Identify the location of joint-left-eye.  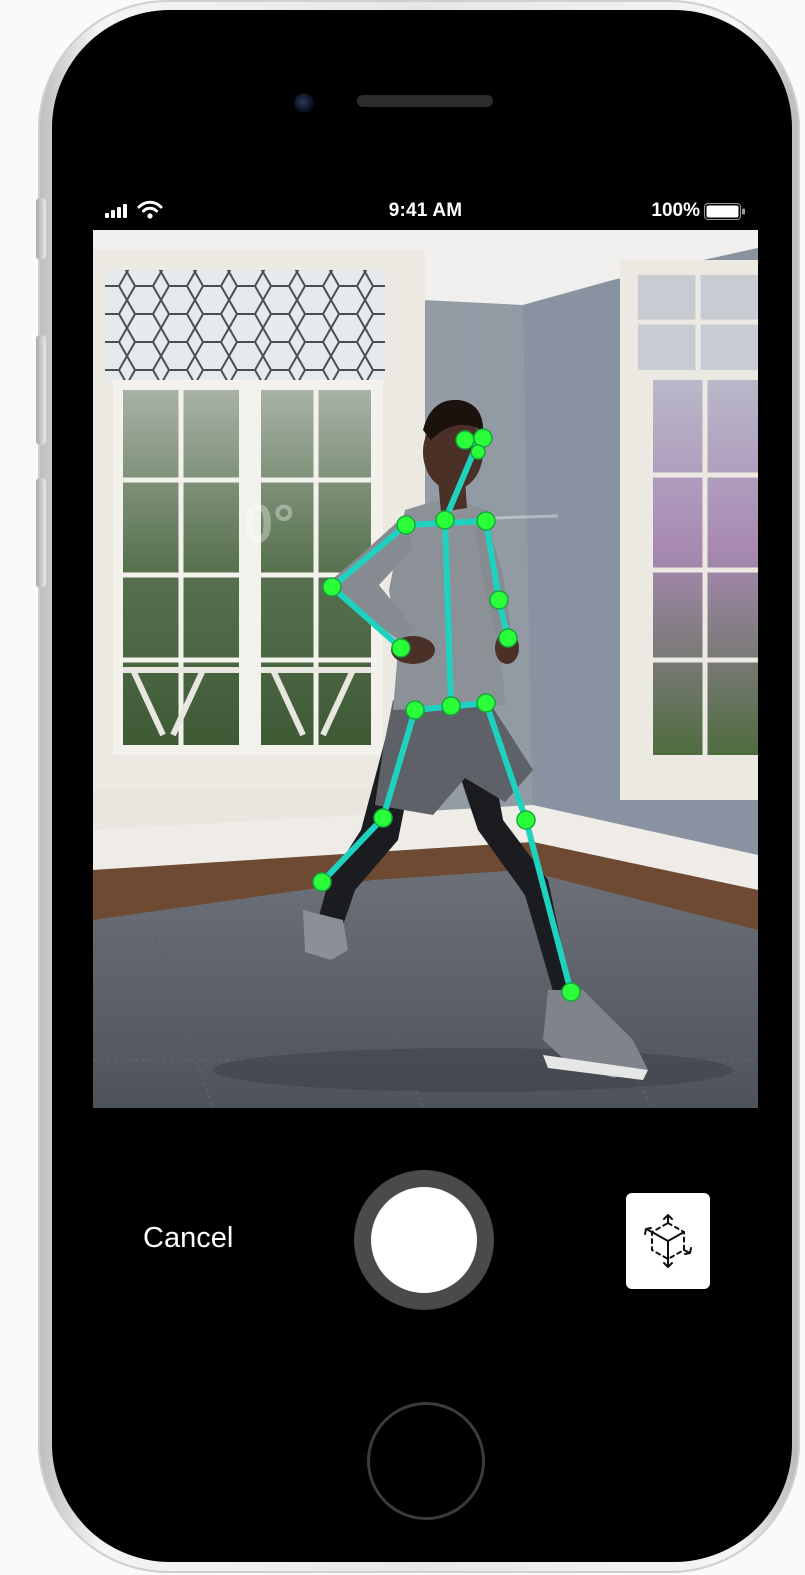
(465, 440).